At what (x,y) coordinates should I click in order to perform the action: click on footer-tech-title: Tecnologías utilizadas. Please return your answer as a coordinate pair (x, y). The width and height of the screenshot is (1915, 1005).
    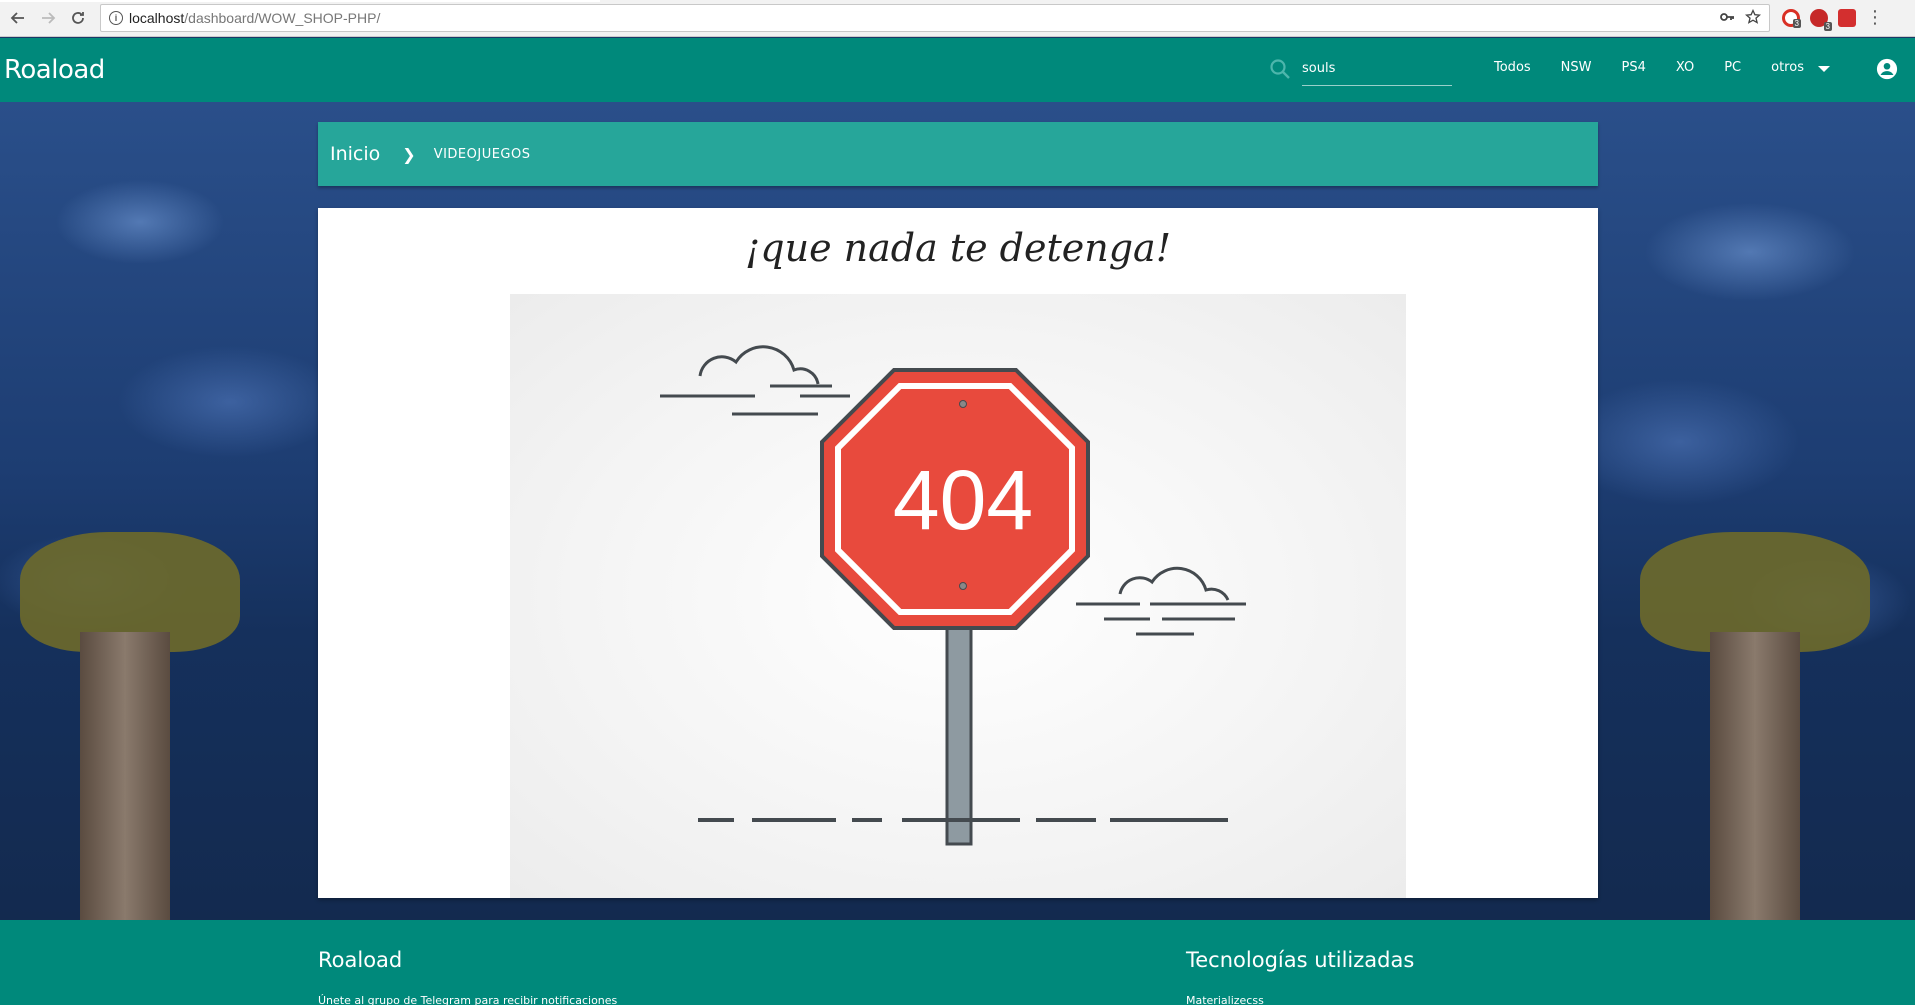
    Looking at the image, I should click on (1300, 960).